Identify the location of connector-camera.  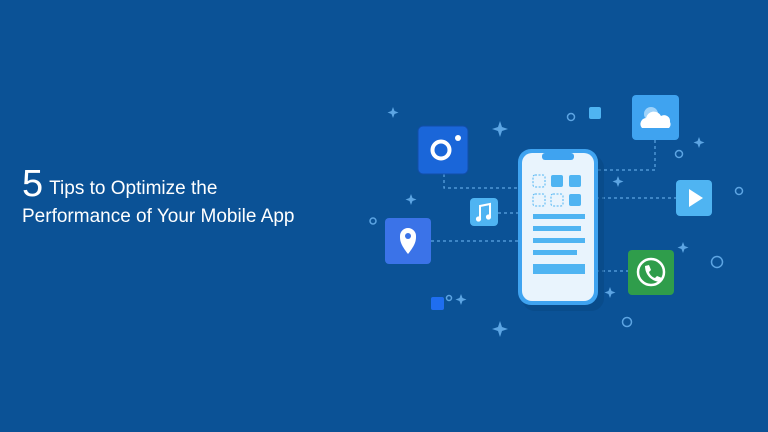
(482, 181).